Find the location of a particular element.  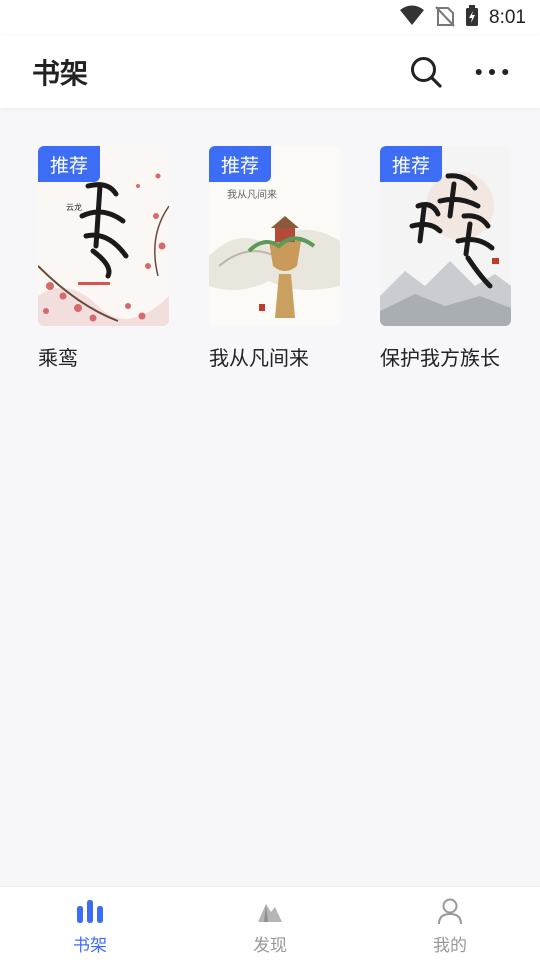

discover-icon is located at coordinates (270, 911).